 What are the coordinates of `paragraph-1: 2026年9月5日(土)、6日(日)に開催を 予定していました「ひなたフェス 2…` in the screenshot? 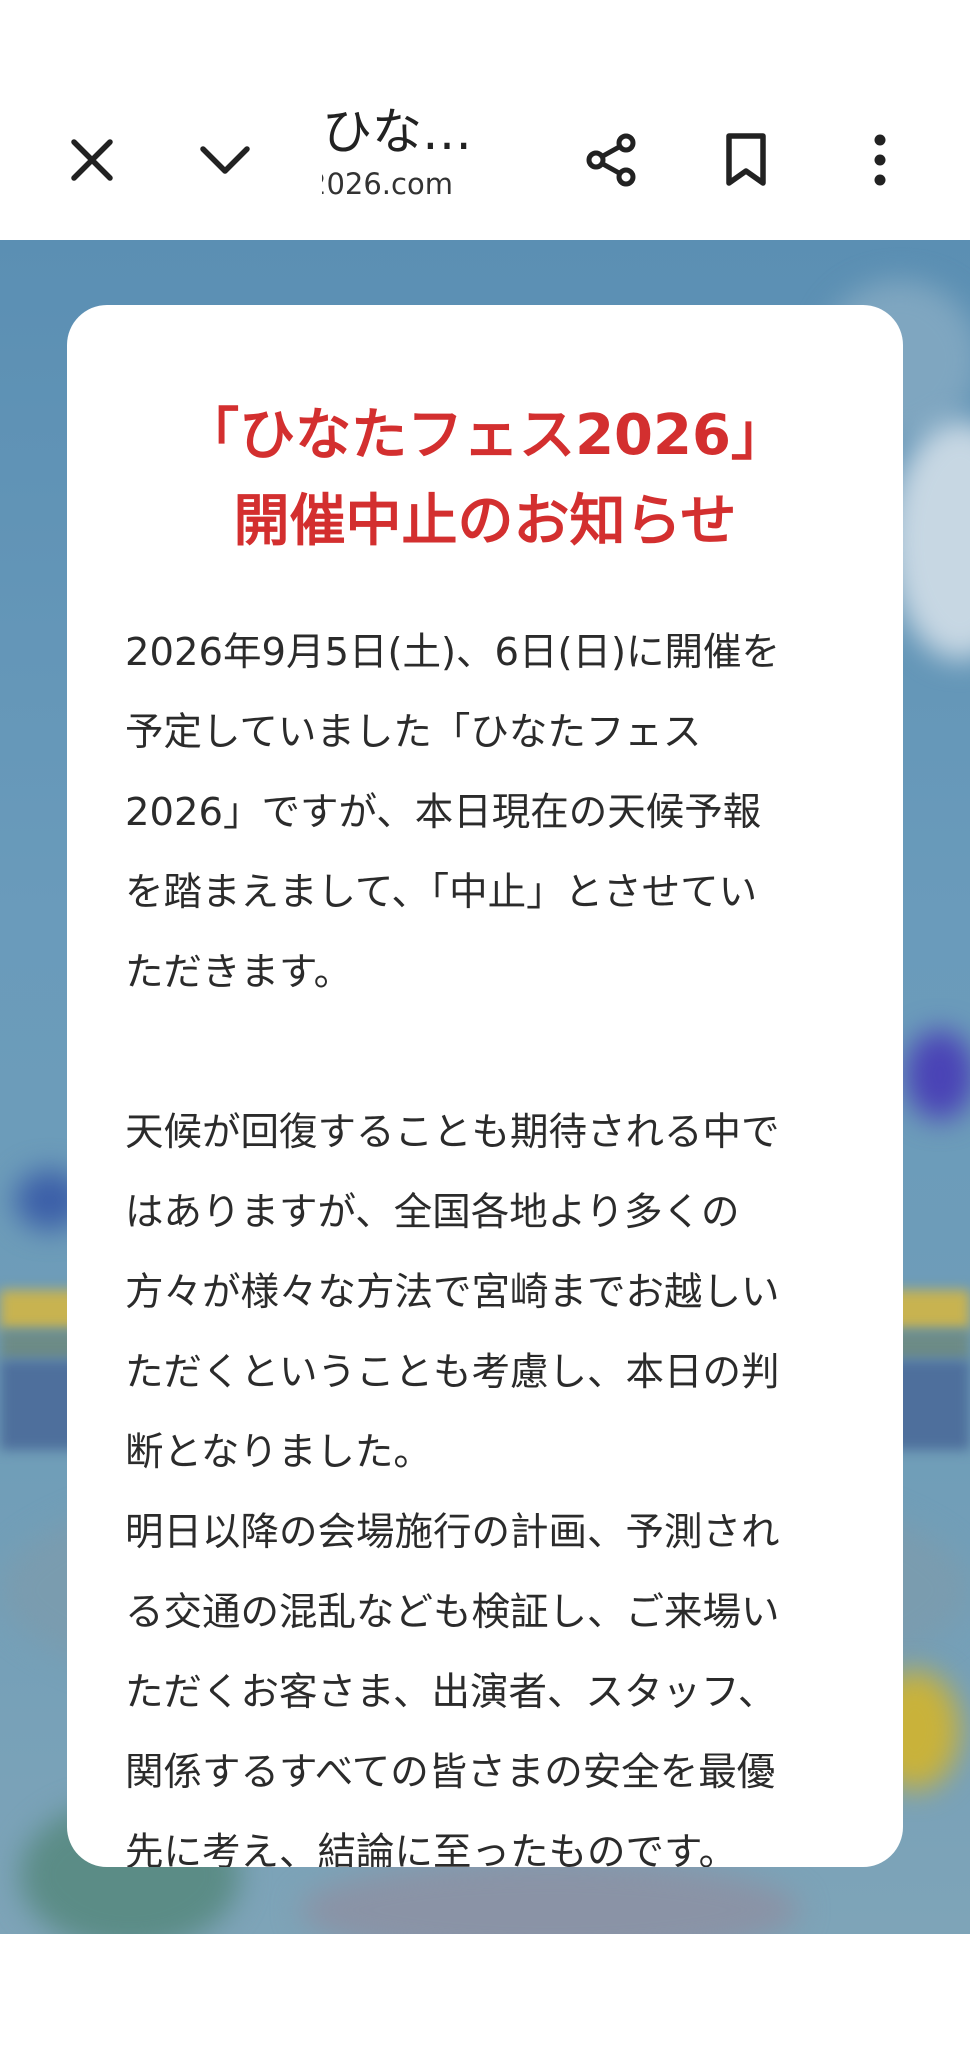 It's located at (495, 813).